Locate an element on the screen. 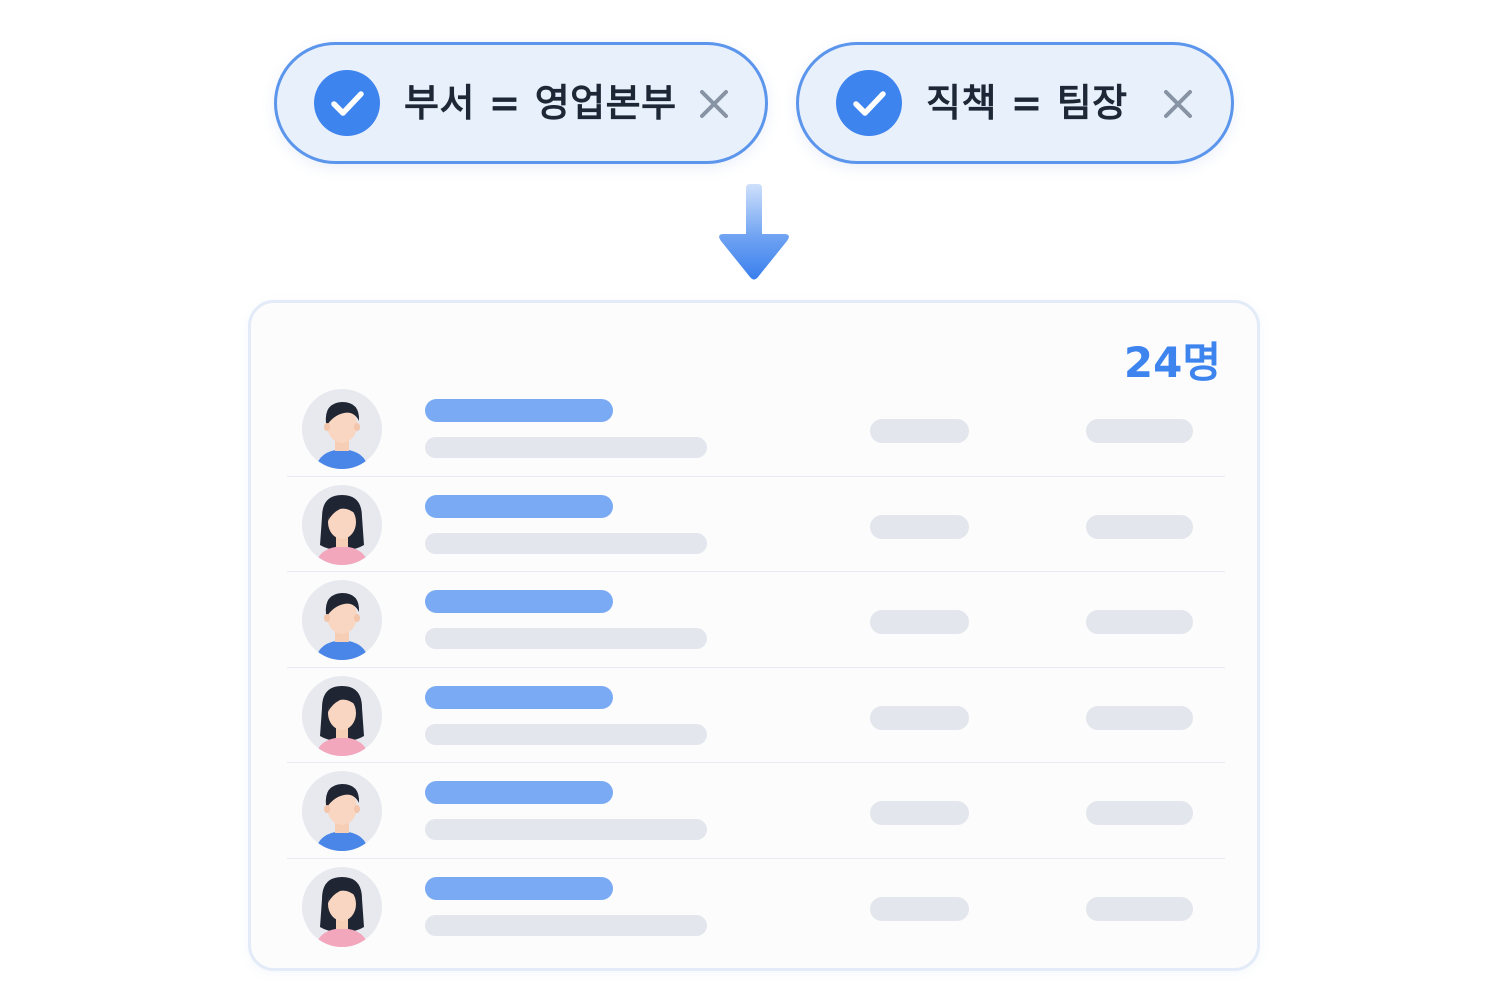  filter-chip-label: 직책 = 팀장 is located at coordinates (1027, 103).